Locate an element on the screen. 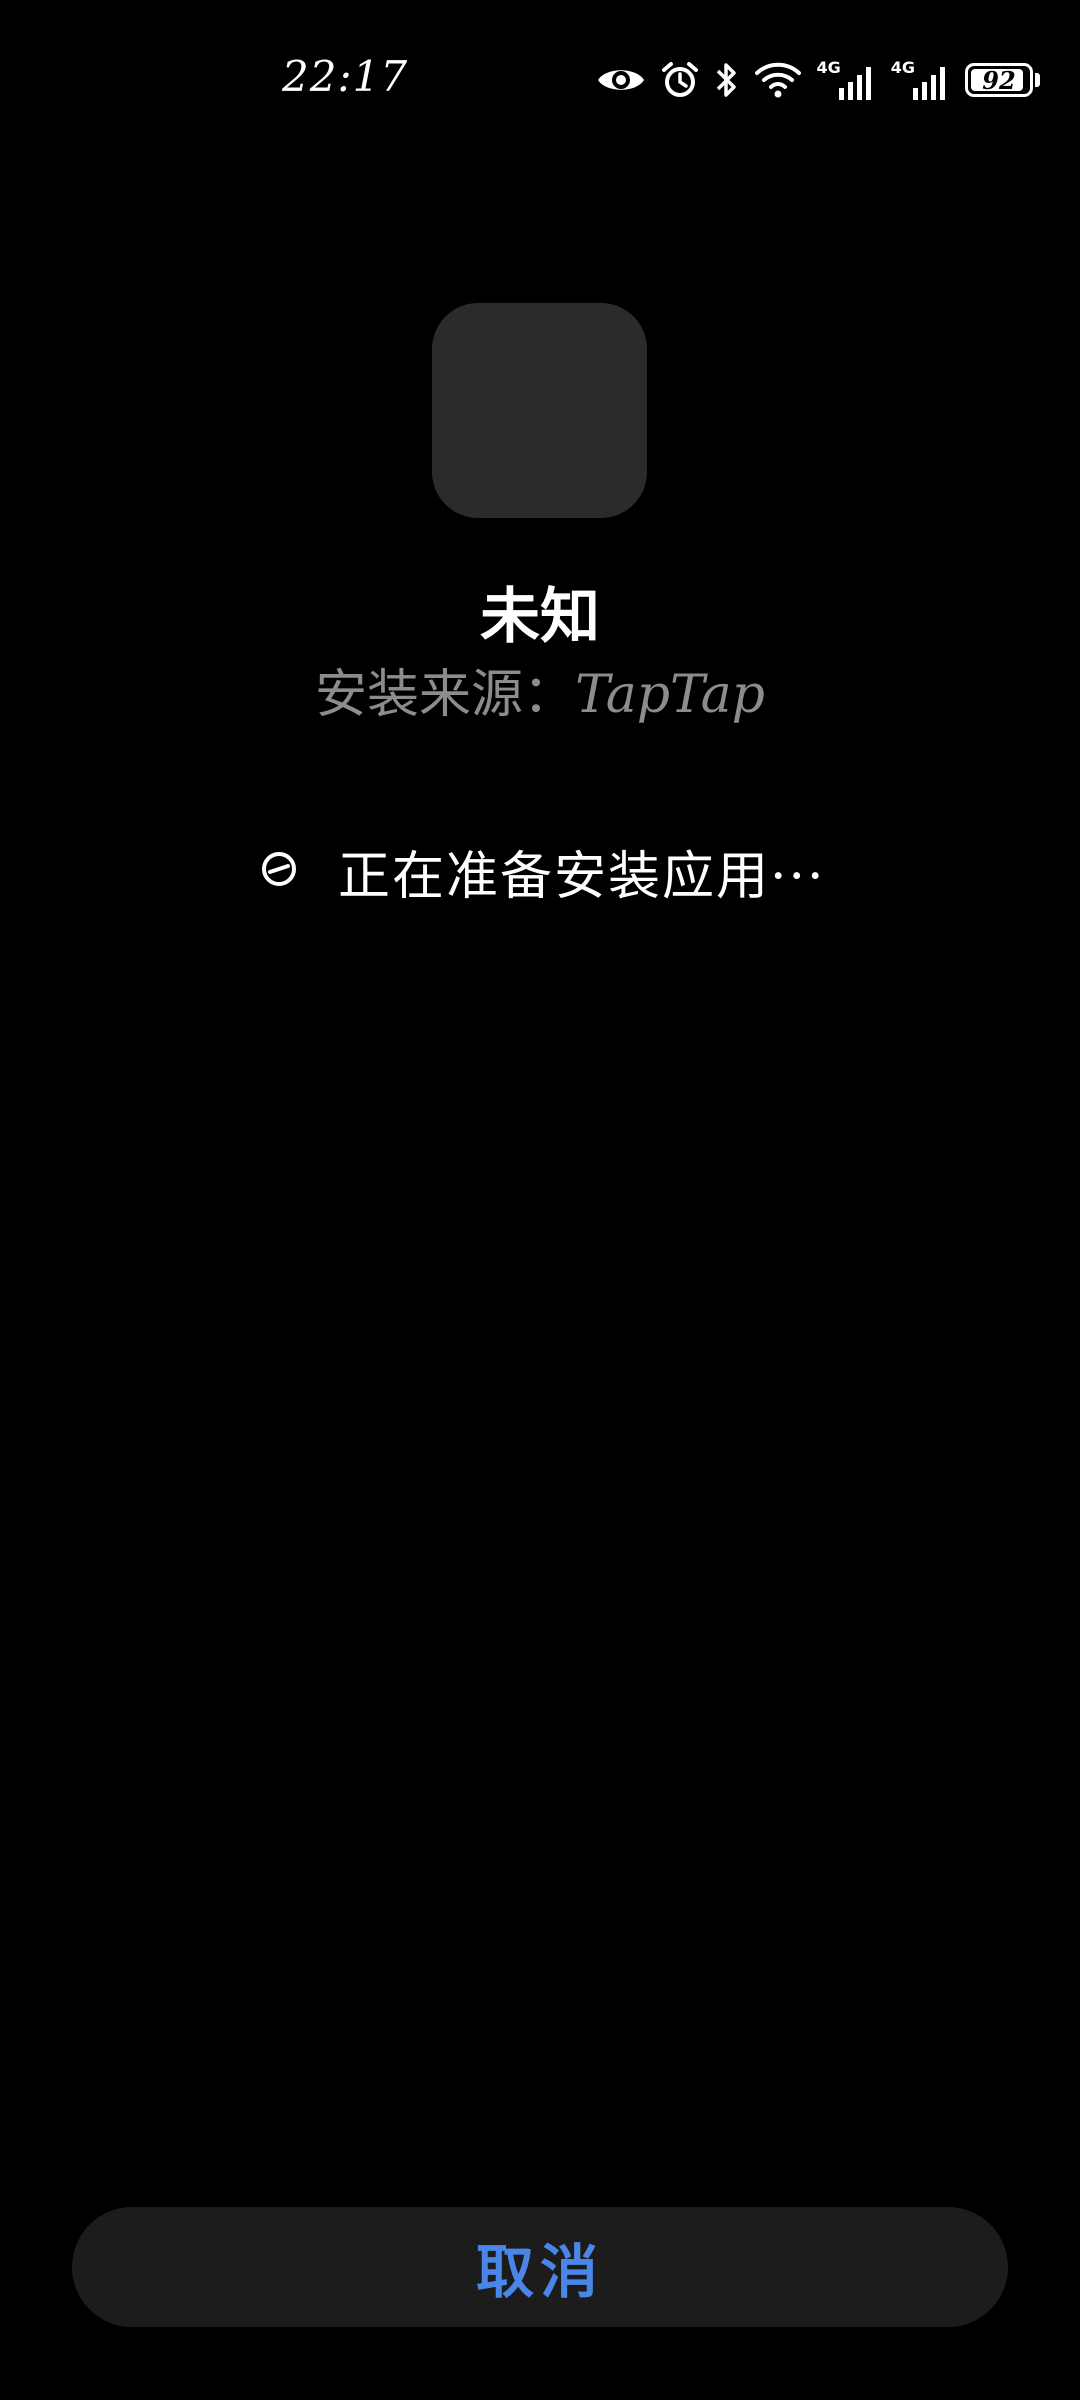 The image size is (1080, 2400). app-icon is located at coordinates (539, 410).